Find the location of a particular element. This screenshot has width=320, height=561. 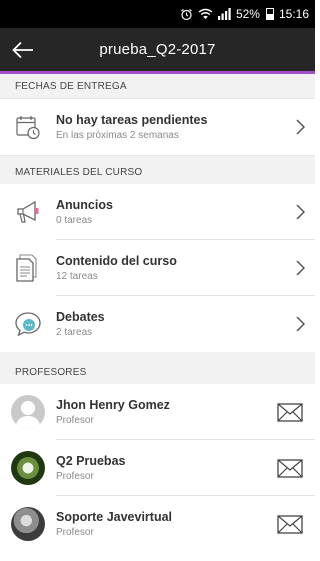

arrow-left-icon is located at coordinates (22, 49).